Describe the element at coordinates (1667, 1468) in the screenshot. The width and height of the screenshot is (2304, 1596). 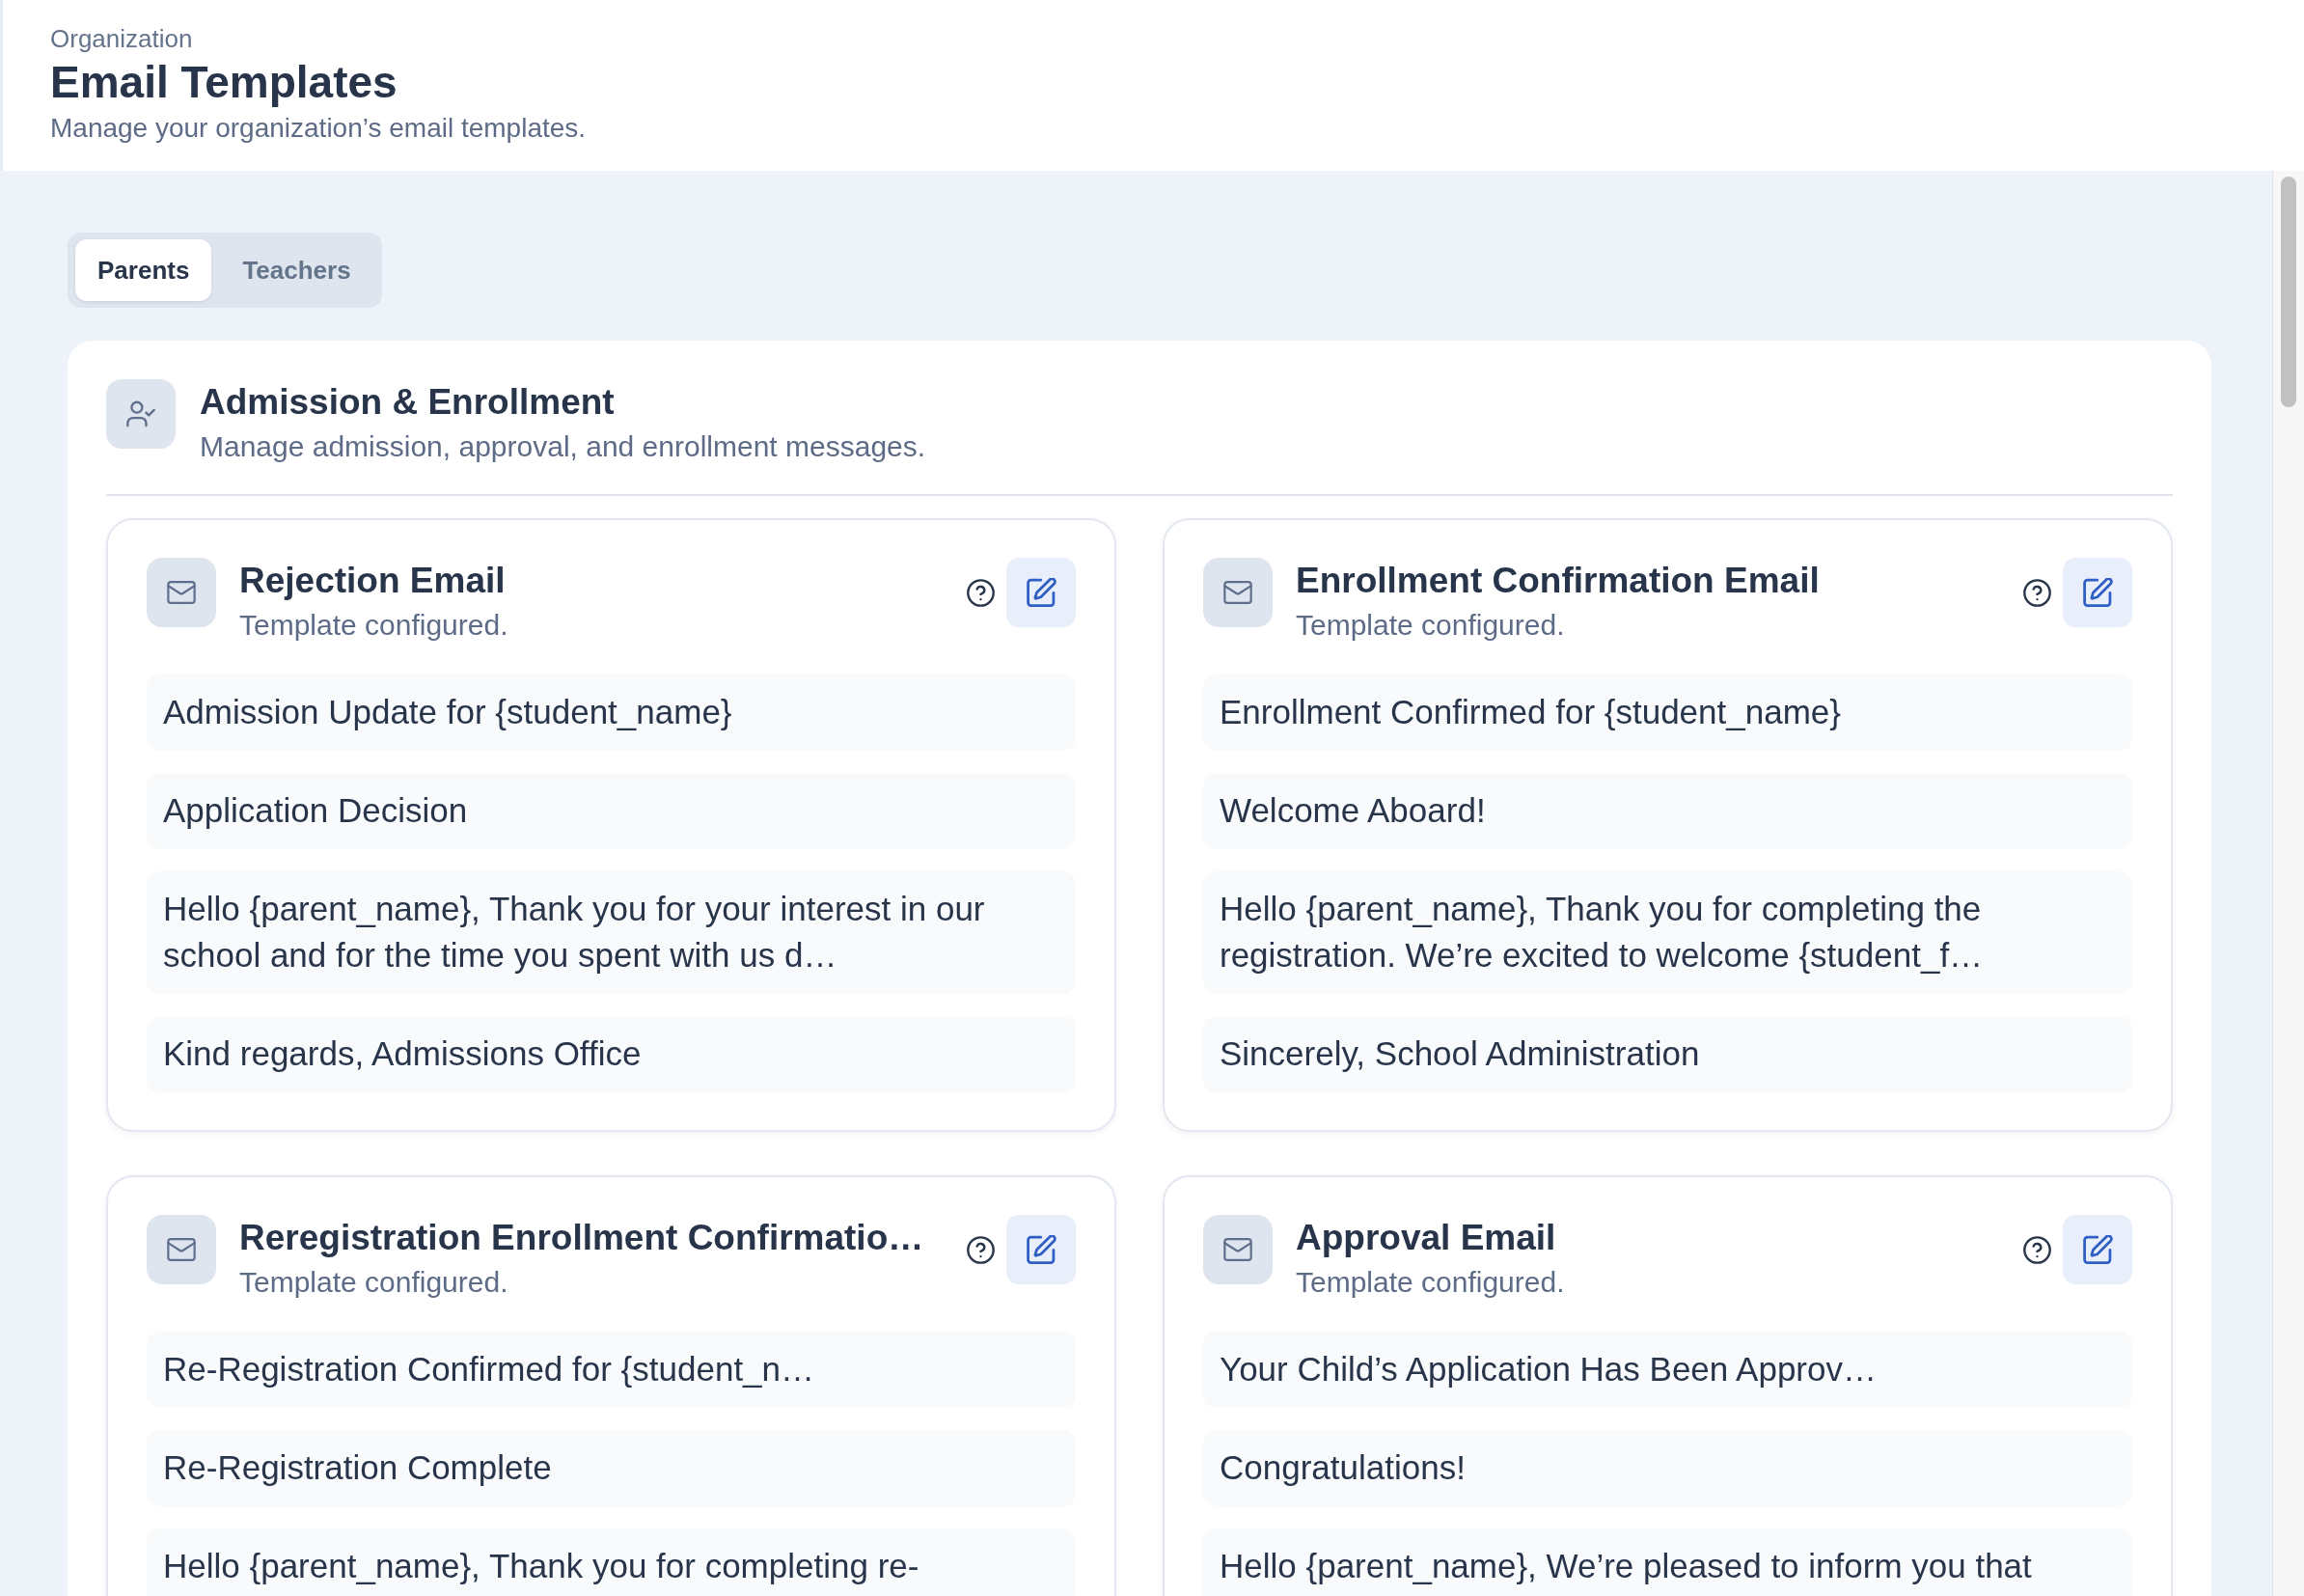
I see `preview-field: Congratulations!` at that location.